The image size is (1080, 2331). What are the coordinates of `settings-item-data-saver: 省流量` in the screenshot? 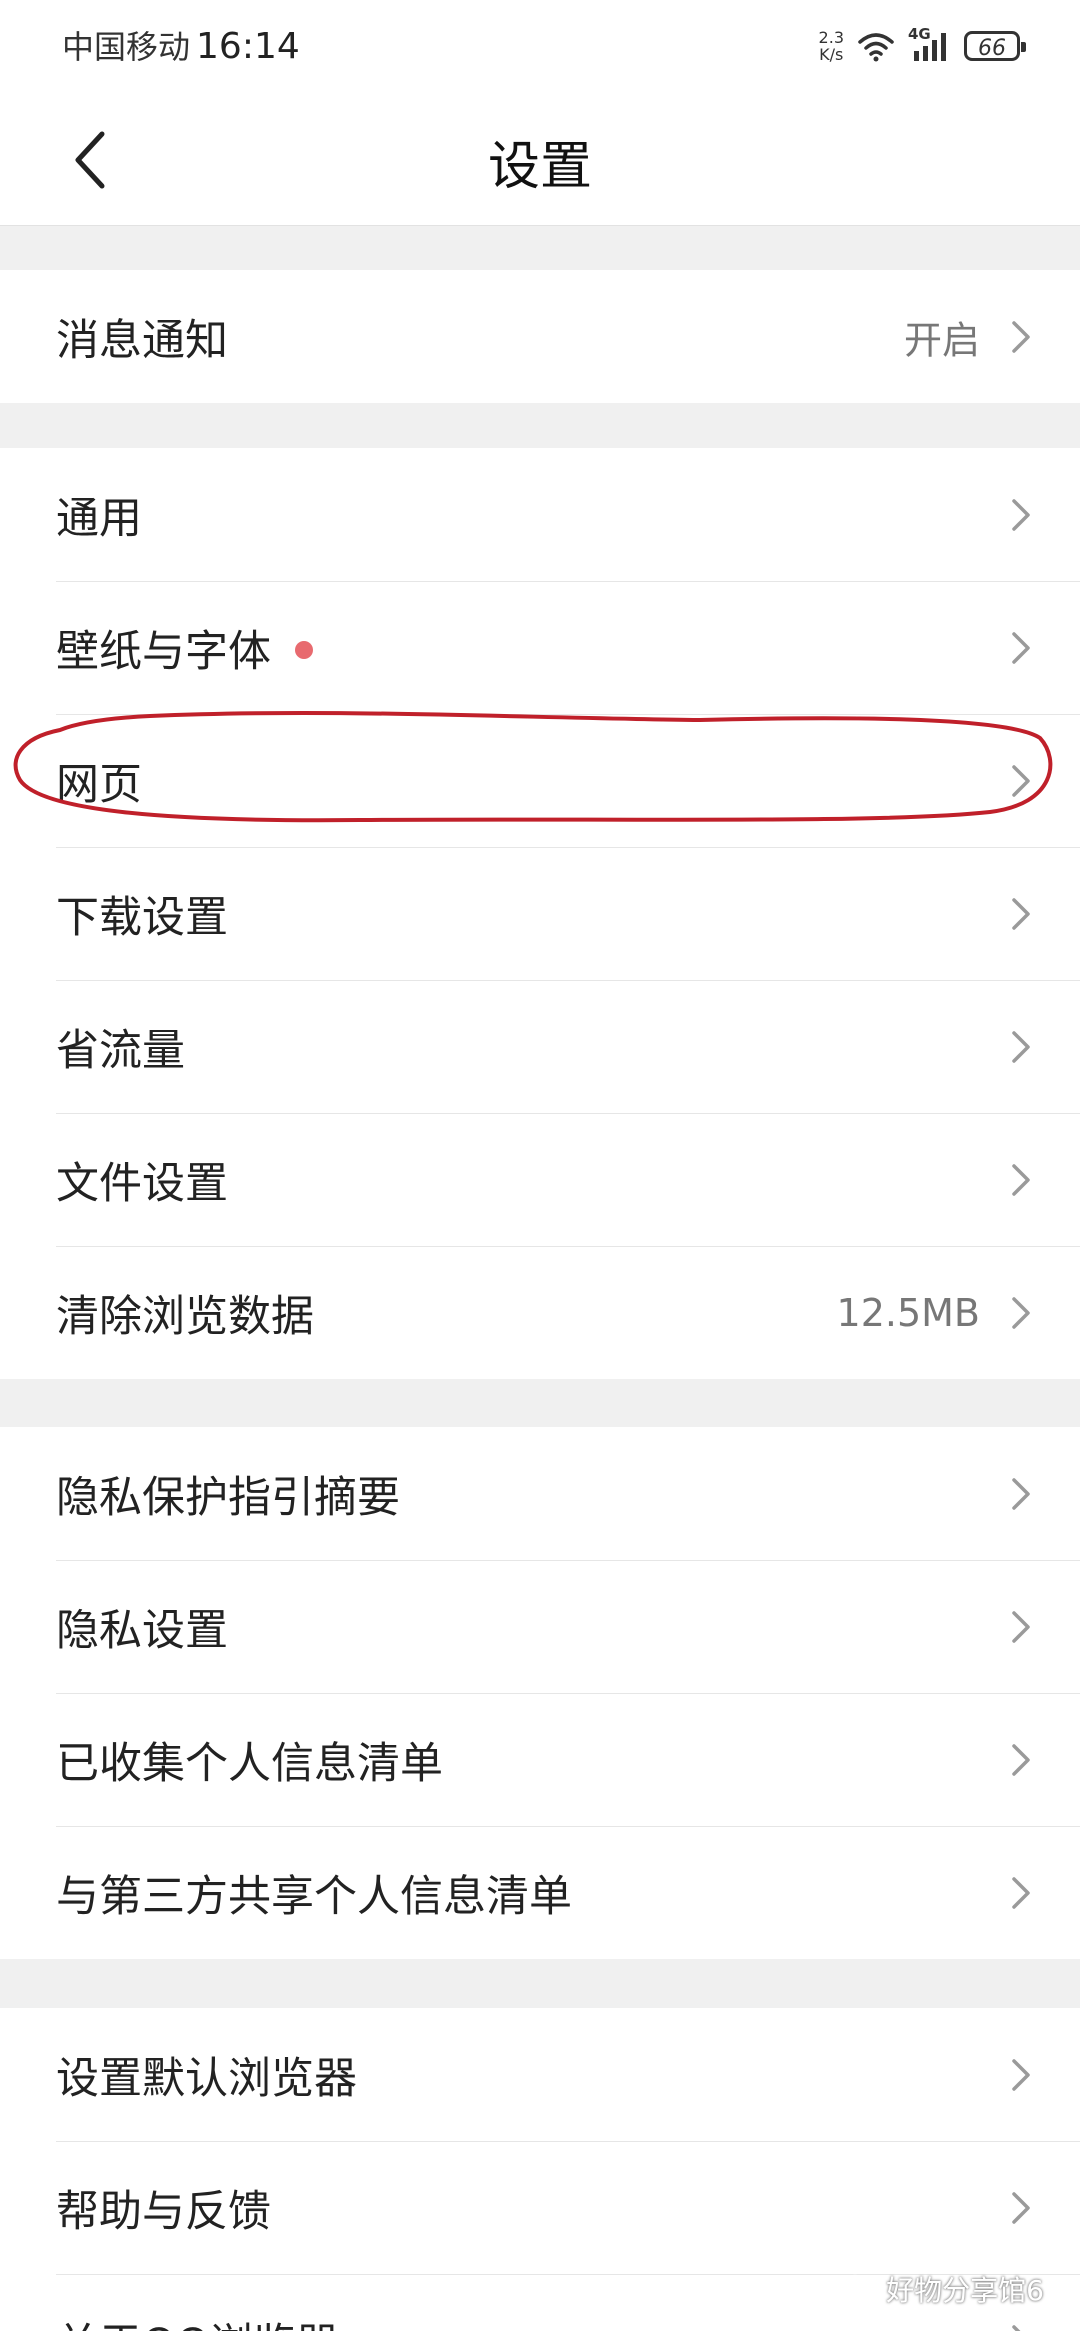 It's located at (540, 1046).